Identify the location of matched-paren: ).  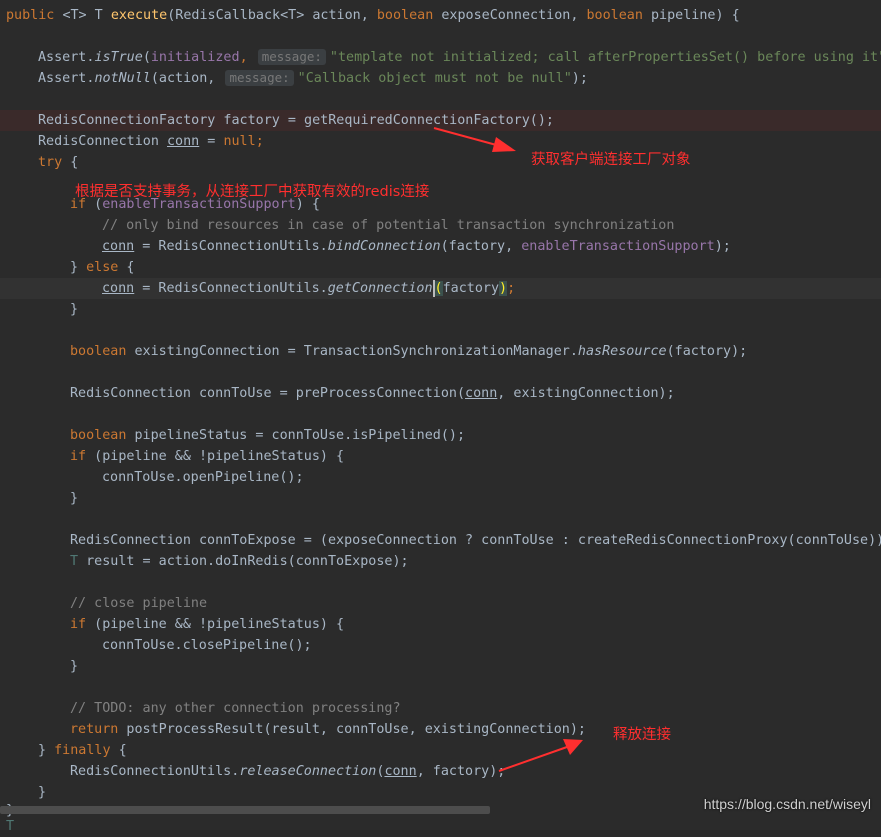
(503, 288).